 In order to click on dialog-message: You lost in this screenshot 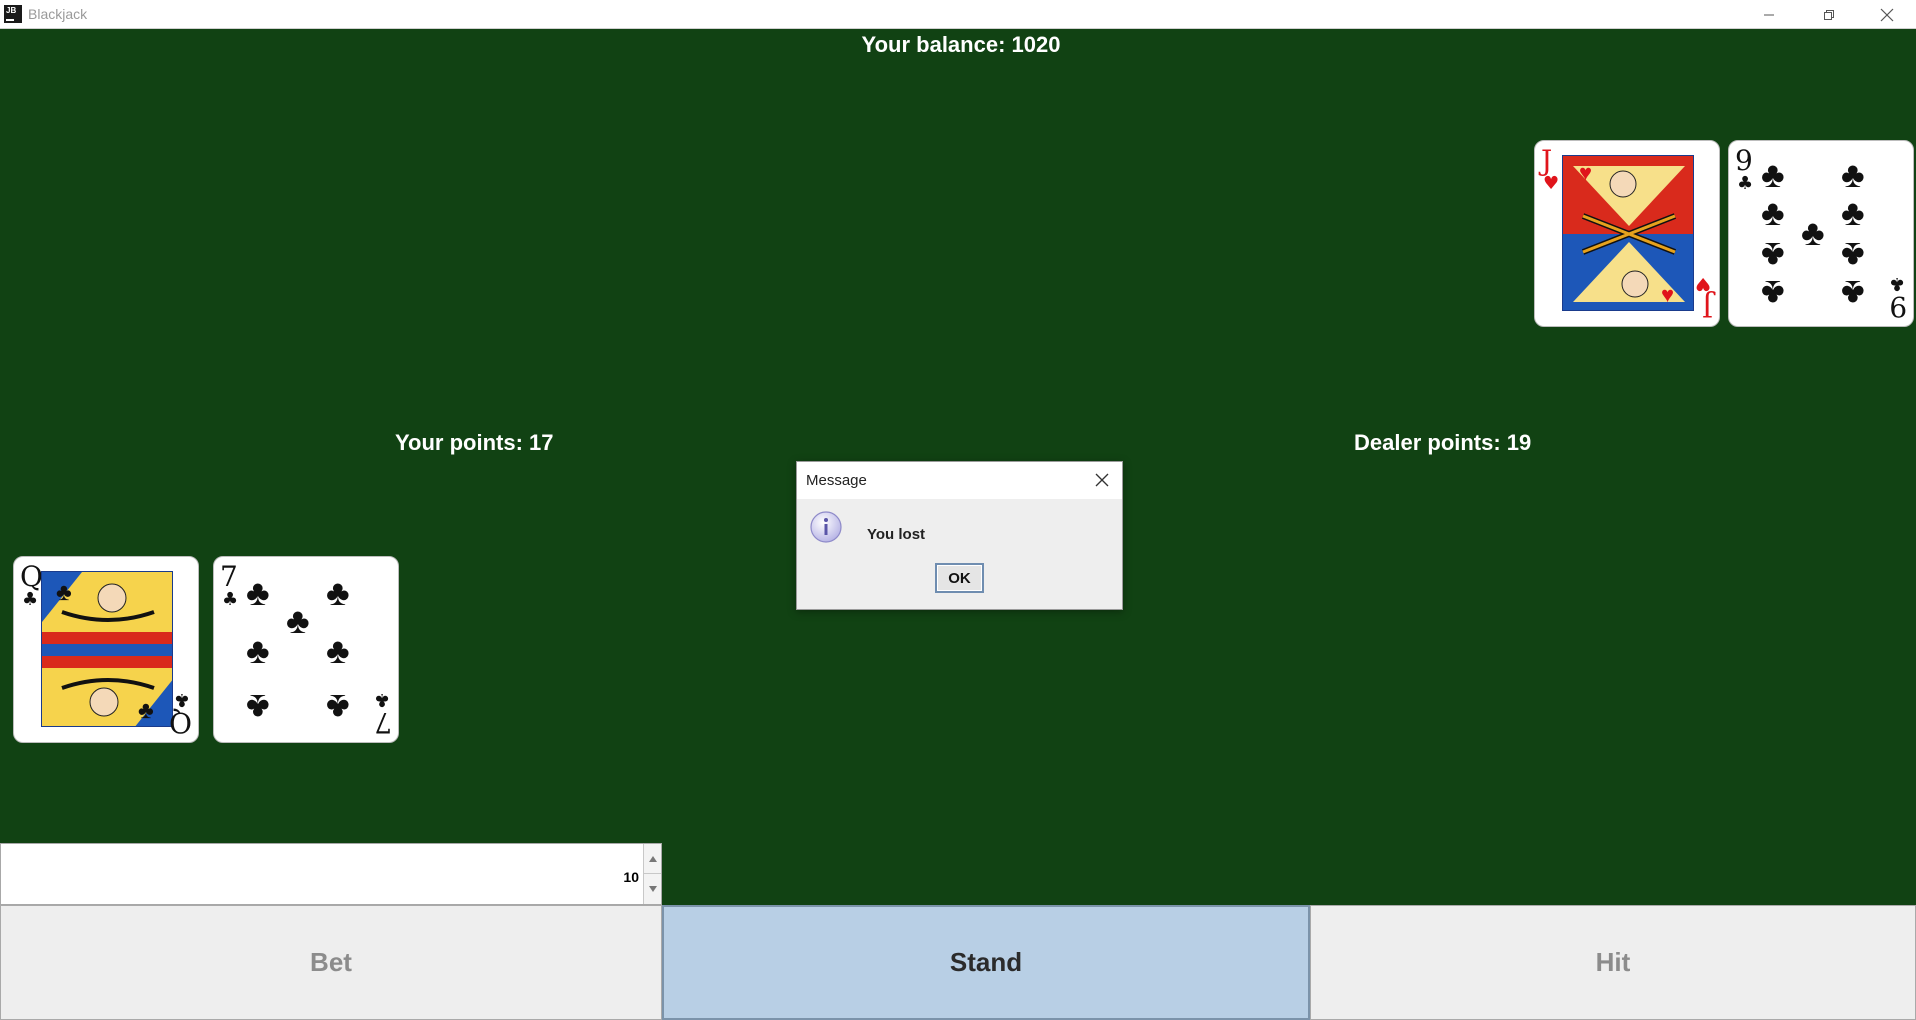, I will do `click(896, 534)`.